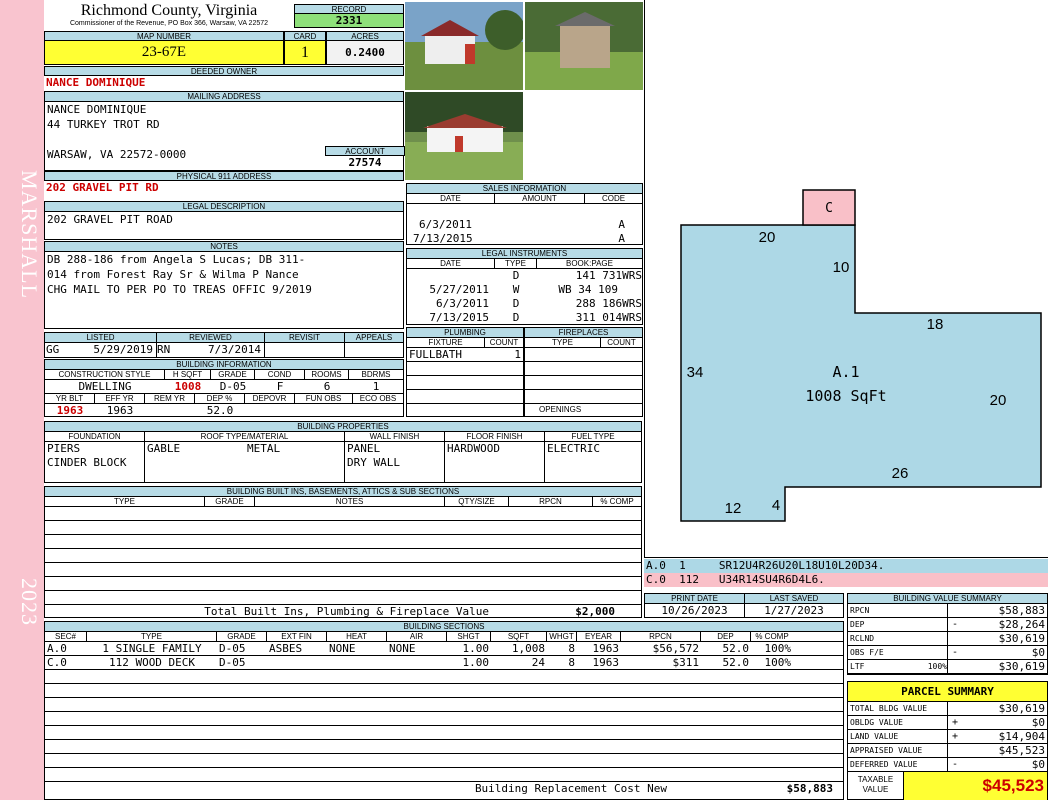 This screenshot has height=800, width=1050. I want to click on builtin-qty-label: QTY/SIZE, so click(477, 501).